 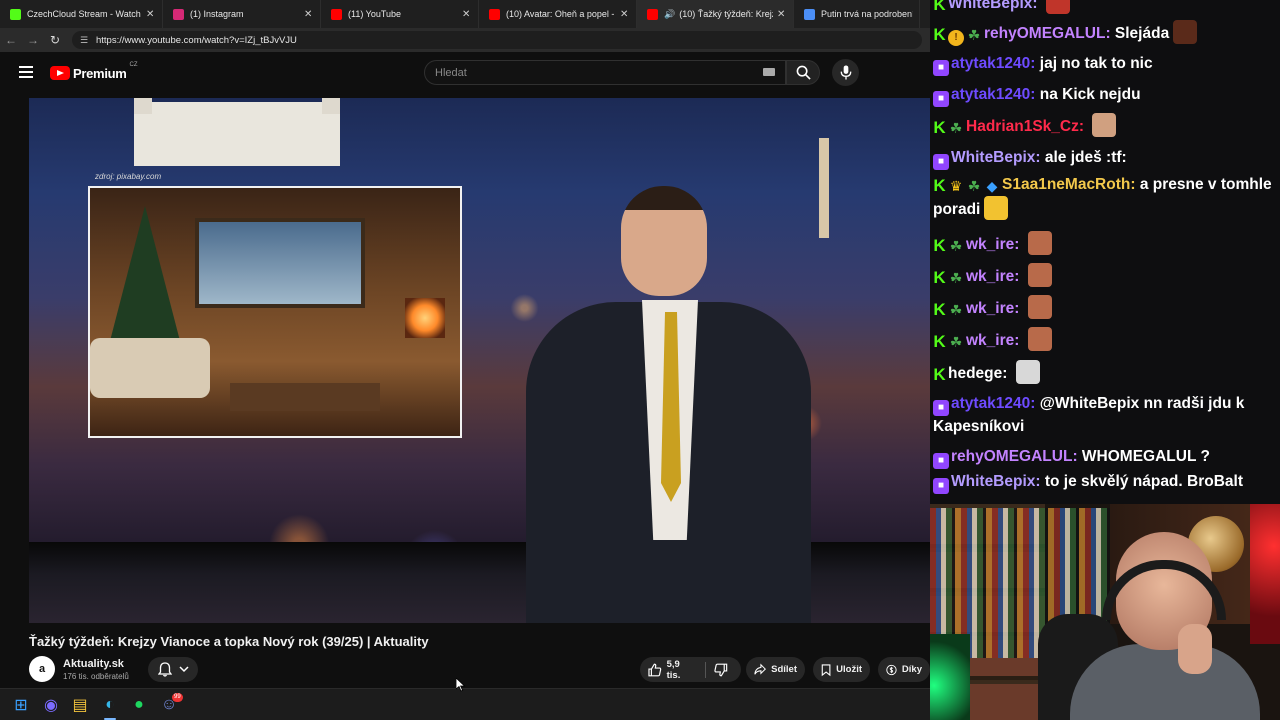 I want to click on reload-button: ↻, so click(x=55, y=40).